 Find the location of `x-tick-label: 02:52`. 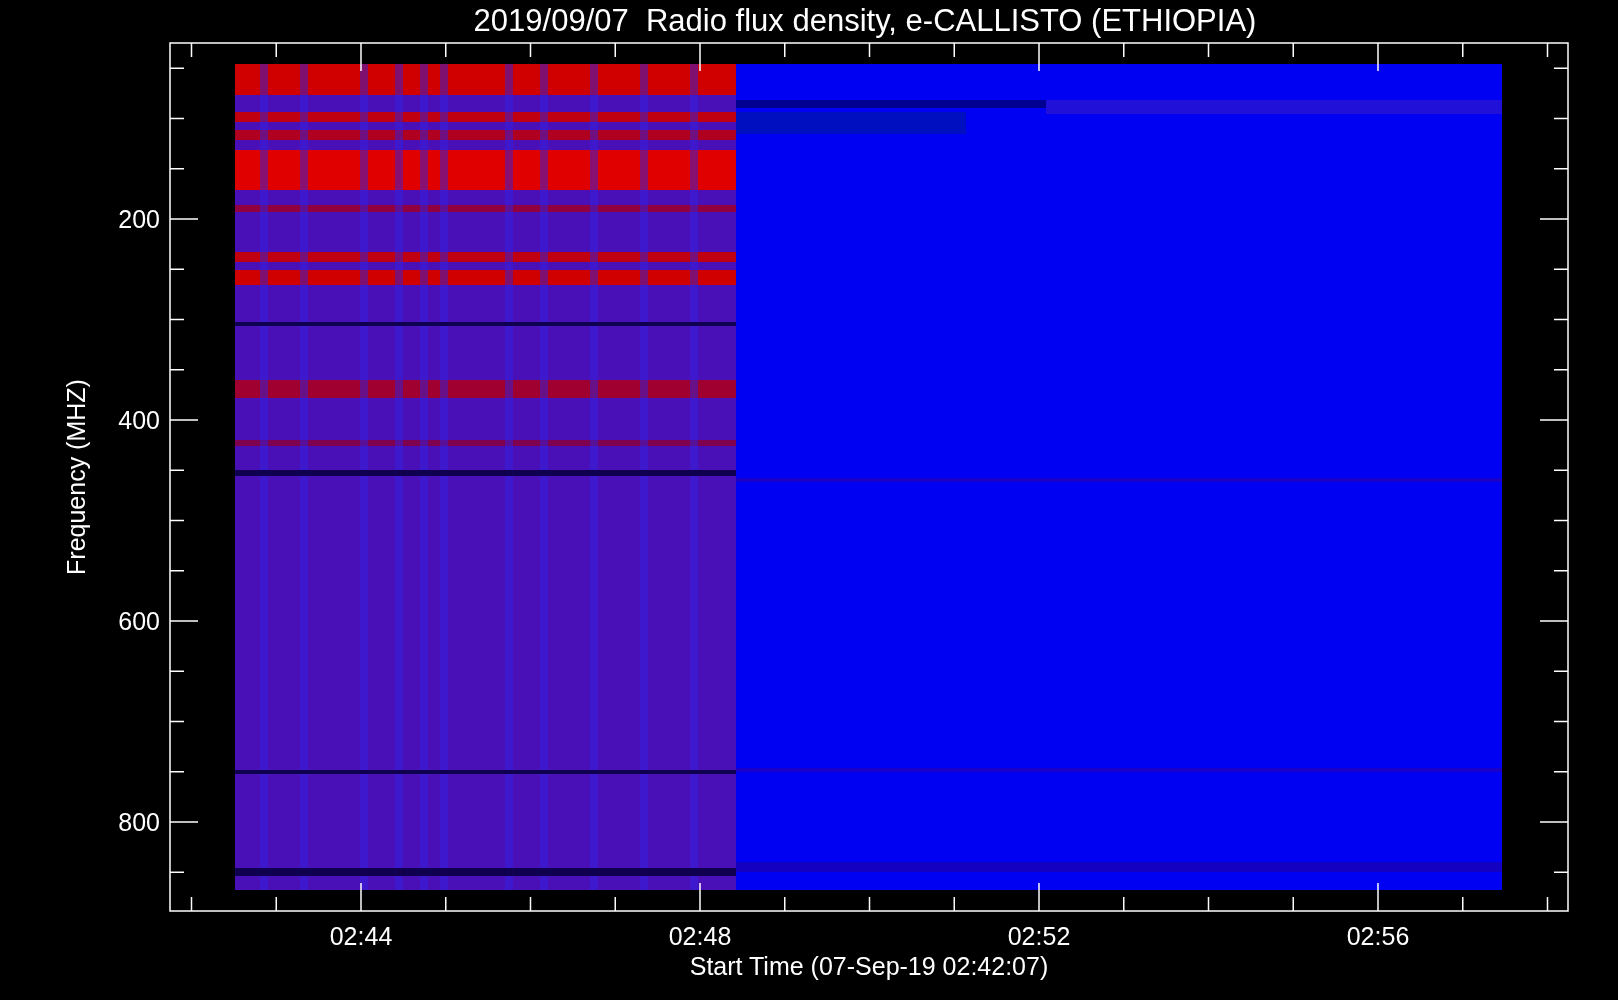

x-tick-label: 02:52 is located at coordinates (1039, 936).